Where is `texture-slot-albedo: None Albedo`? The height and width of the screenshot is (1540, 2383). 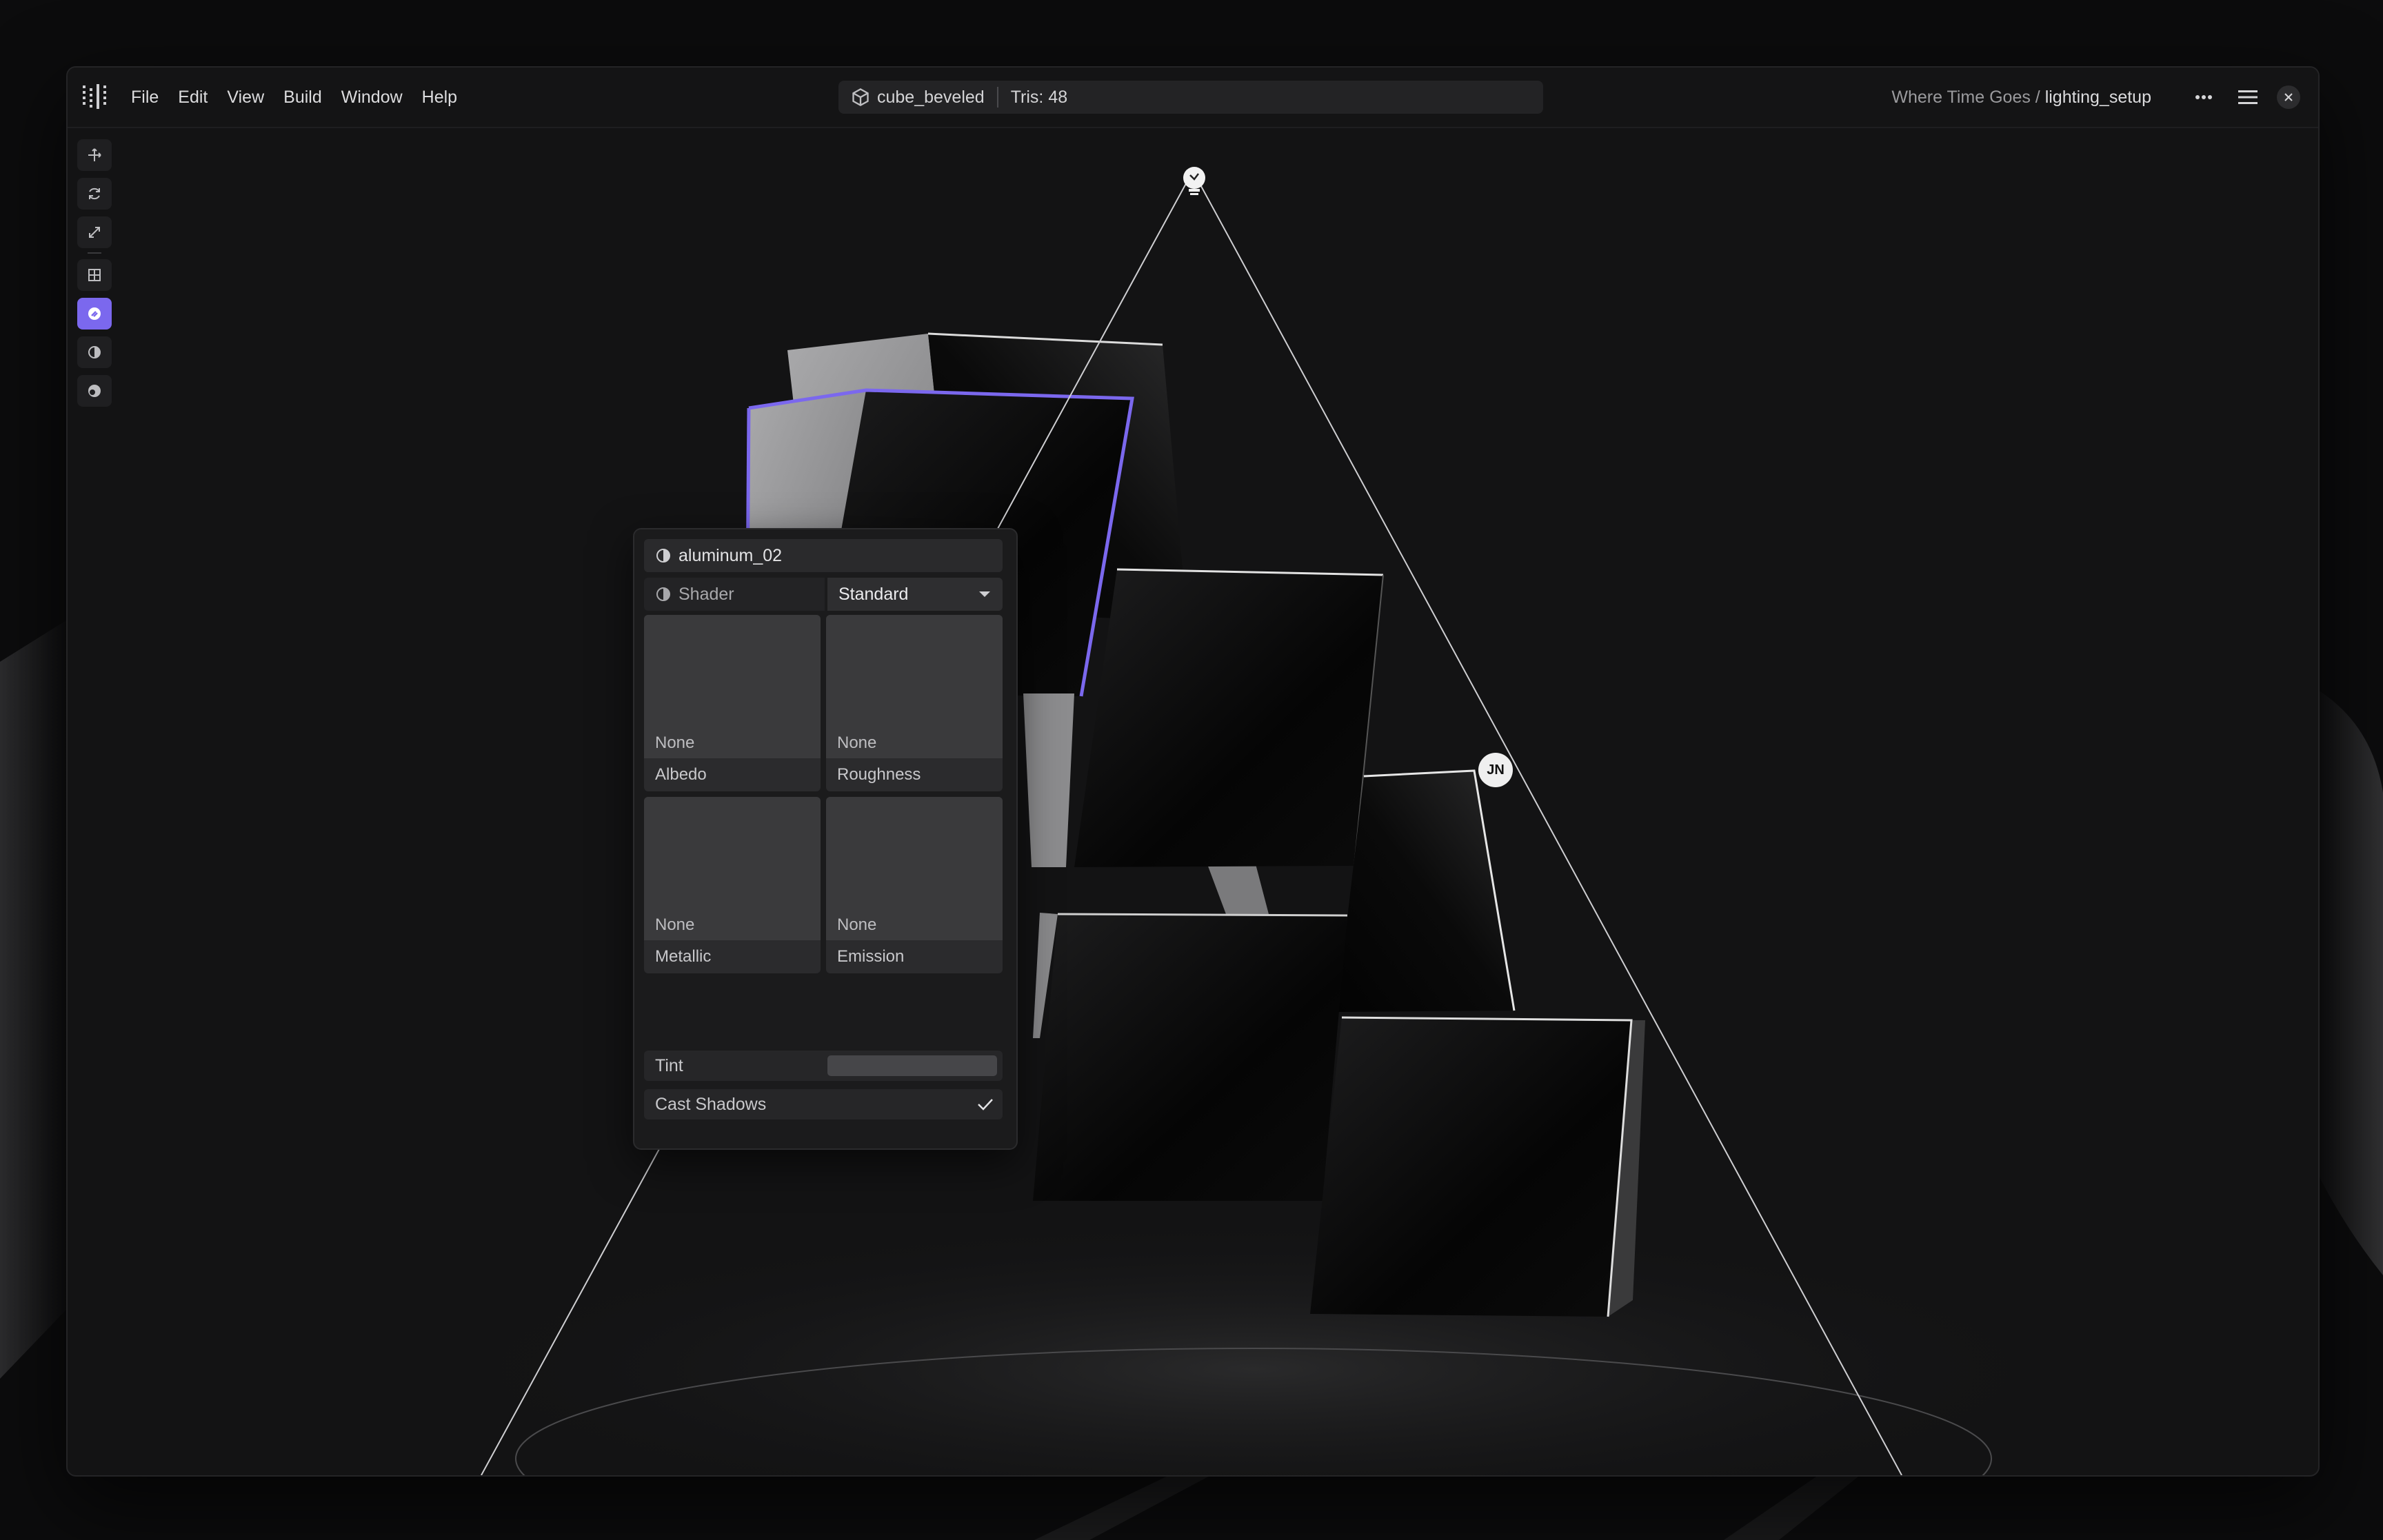 texture-slot-albedo: None Albedo is located at coordinates (732, 703).